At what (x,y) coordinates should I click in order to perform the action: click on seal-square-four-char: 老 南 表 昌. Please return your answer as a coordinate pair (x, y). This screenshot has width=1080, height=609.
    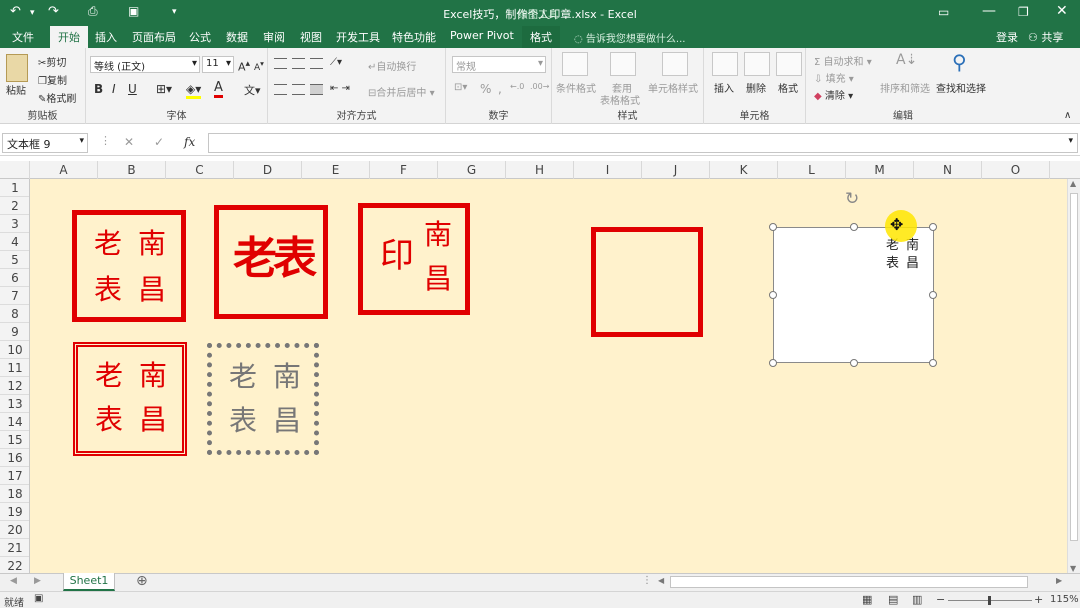
    Looking at the image, I should click on (129, 266).